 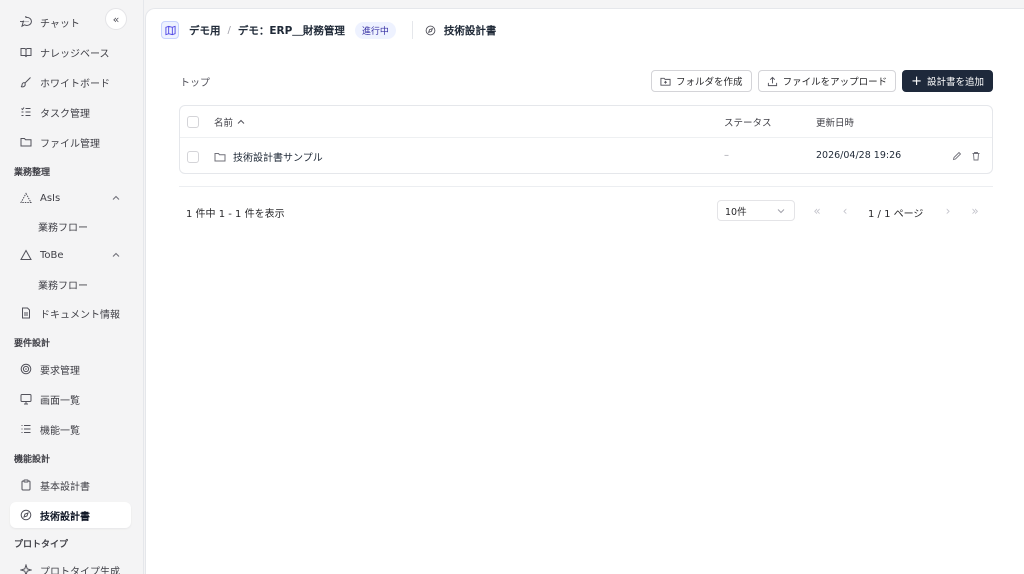 What do you see at coordinates (726, 155) in the screenshot?
I see `row-status-cell: –` at bounding box center [726, 155].